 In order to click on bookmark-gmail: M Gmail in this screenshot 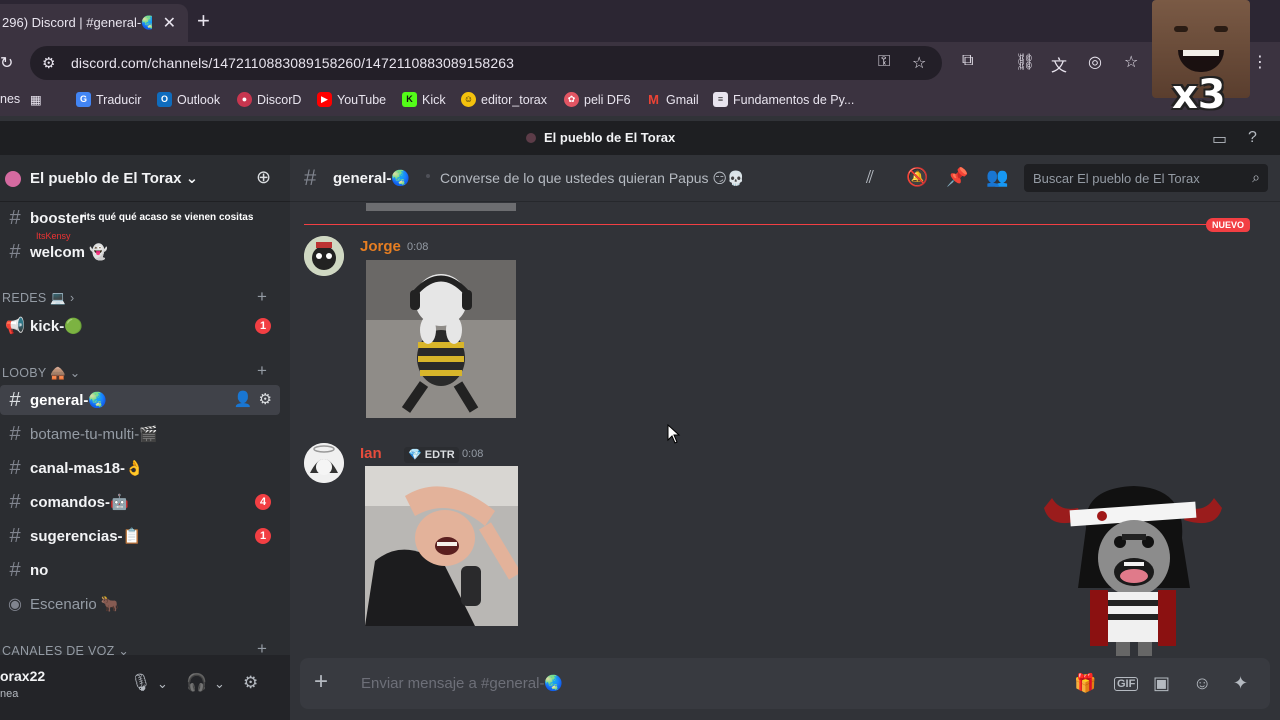, I will do `click(672, 99)`.